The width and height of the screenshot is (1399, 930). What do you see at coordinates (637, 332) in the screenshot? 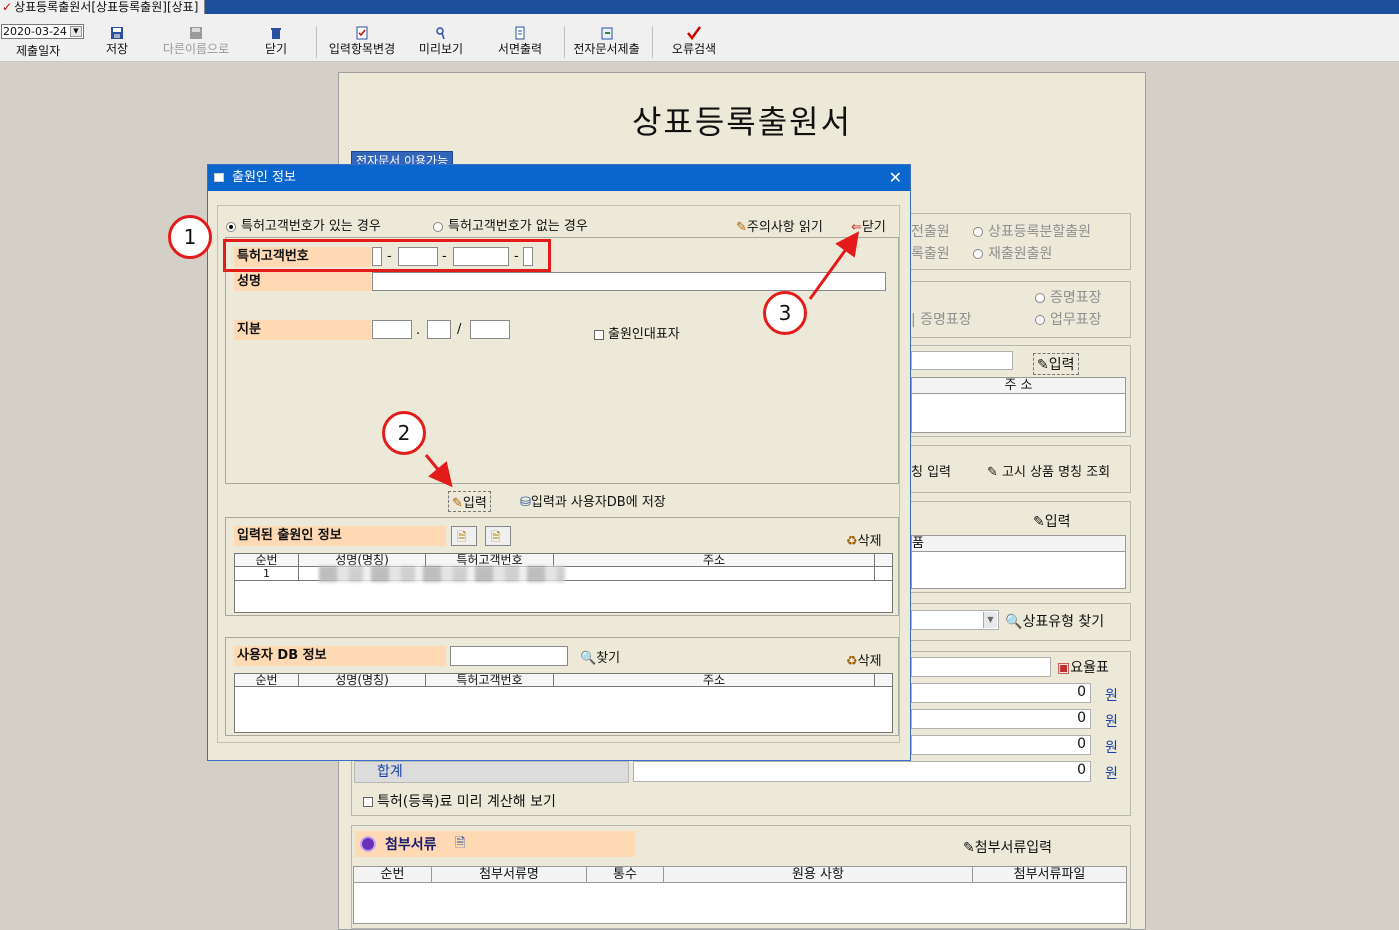
I see `representative-checkbox: 출원인대표자` at bounding box center [637, 332].